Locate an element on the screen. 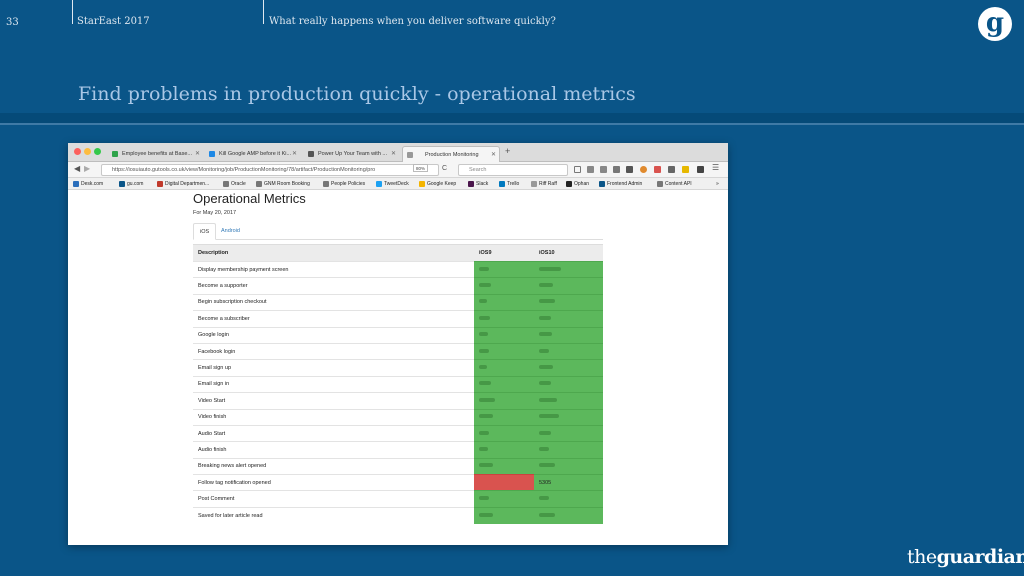  minimize-window-icon is located at coordinates (87, 151).